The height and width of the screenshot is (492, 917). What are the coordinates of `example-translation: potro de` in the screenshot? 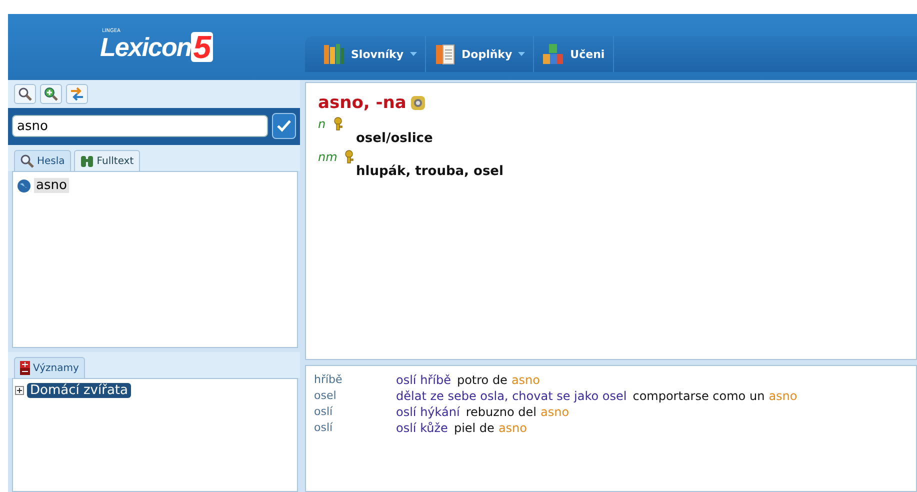 It's located at (482, 380).